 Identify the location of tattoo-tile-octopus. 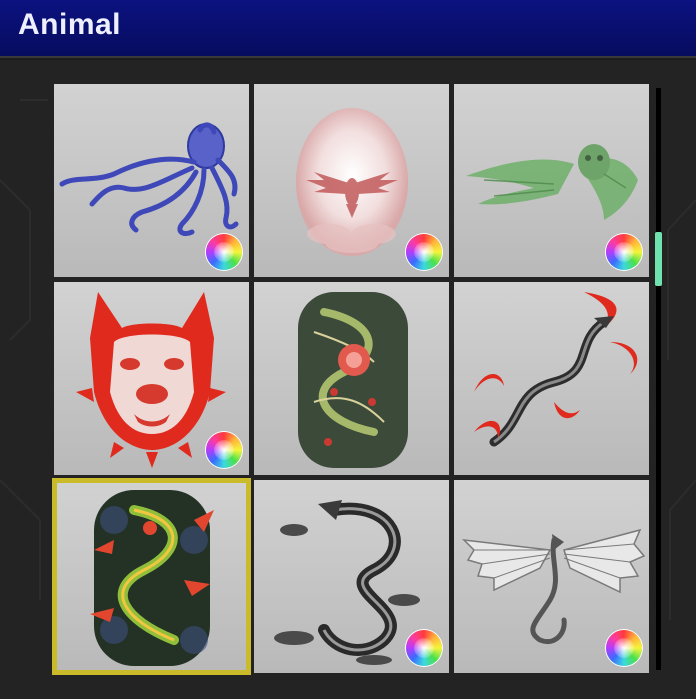
(151, 180).